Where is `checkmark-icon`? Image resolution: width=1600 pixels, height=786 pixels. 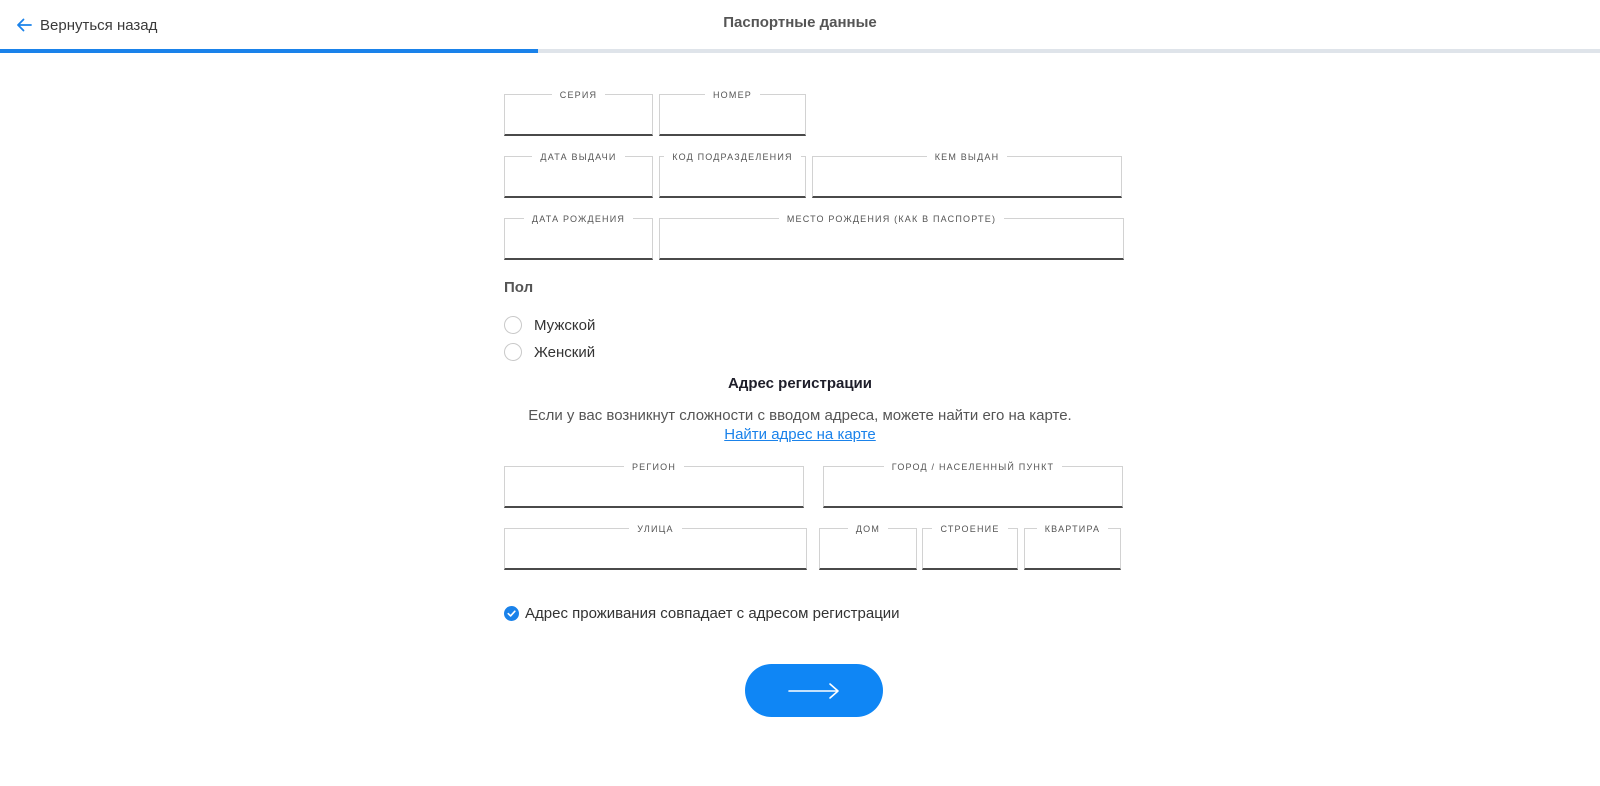
checkmark-icon is located at coordinates (511, 613).